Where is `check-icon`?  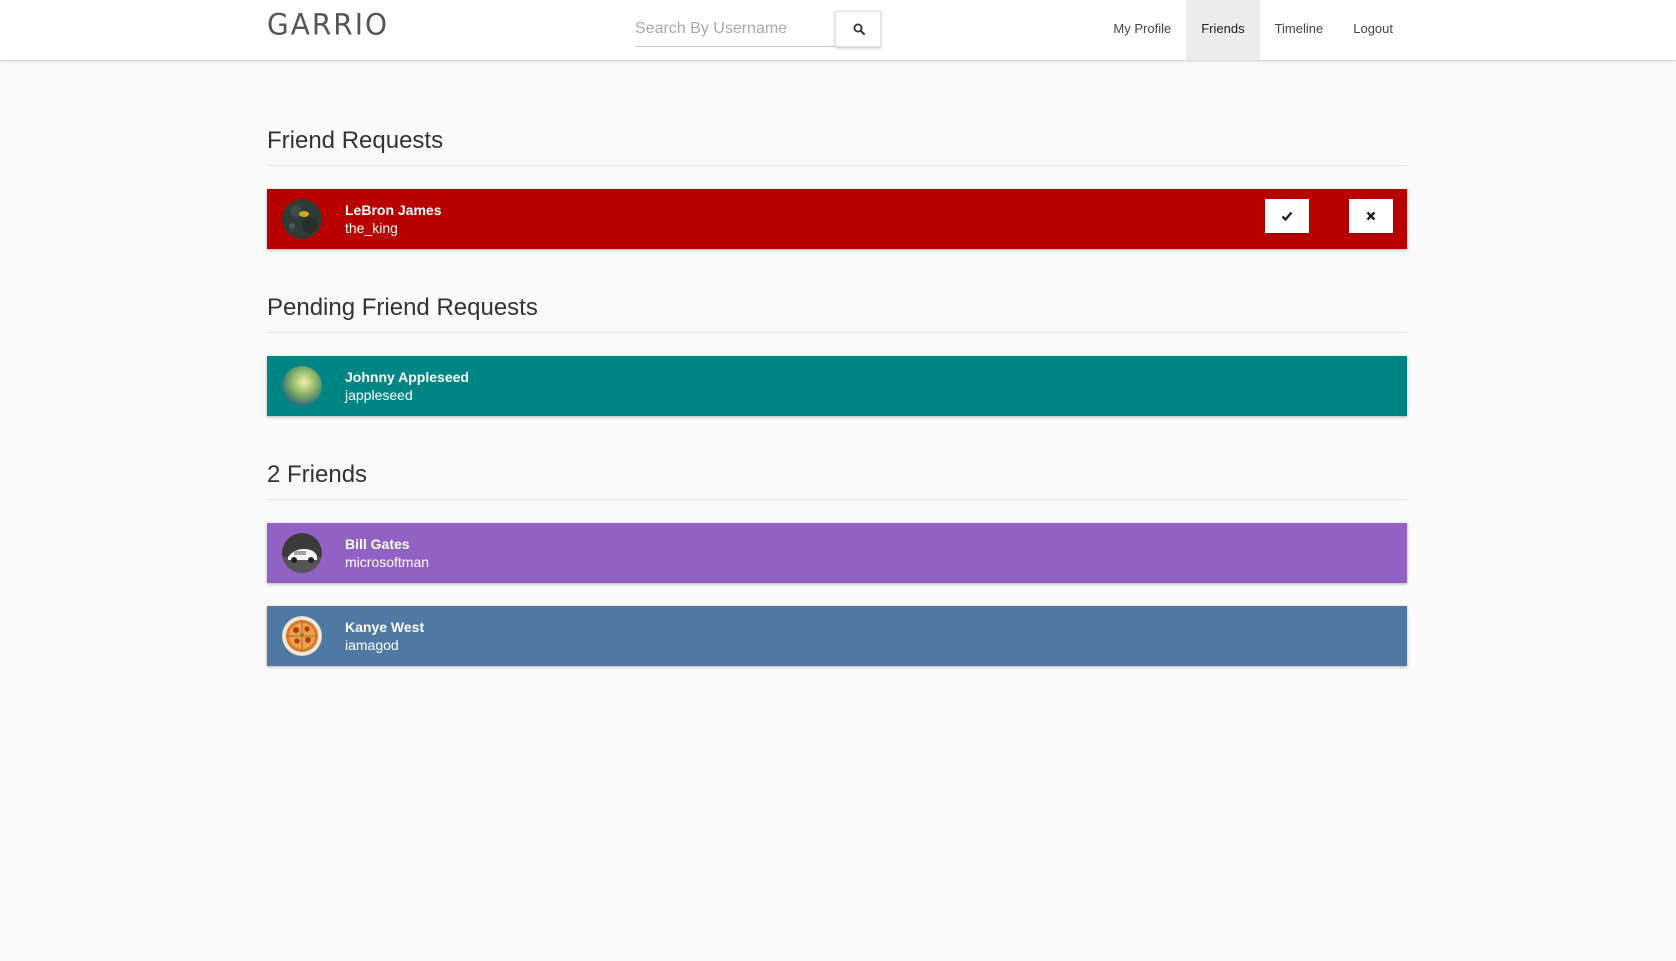 check-icon is located at coordinates (1287, 216).